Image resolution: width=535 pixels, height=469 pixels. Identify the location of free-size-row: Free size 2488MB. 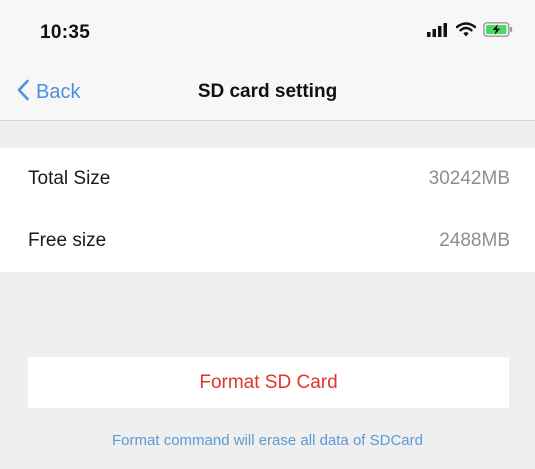
(267, 241).